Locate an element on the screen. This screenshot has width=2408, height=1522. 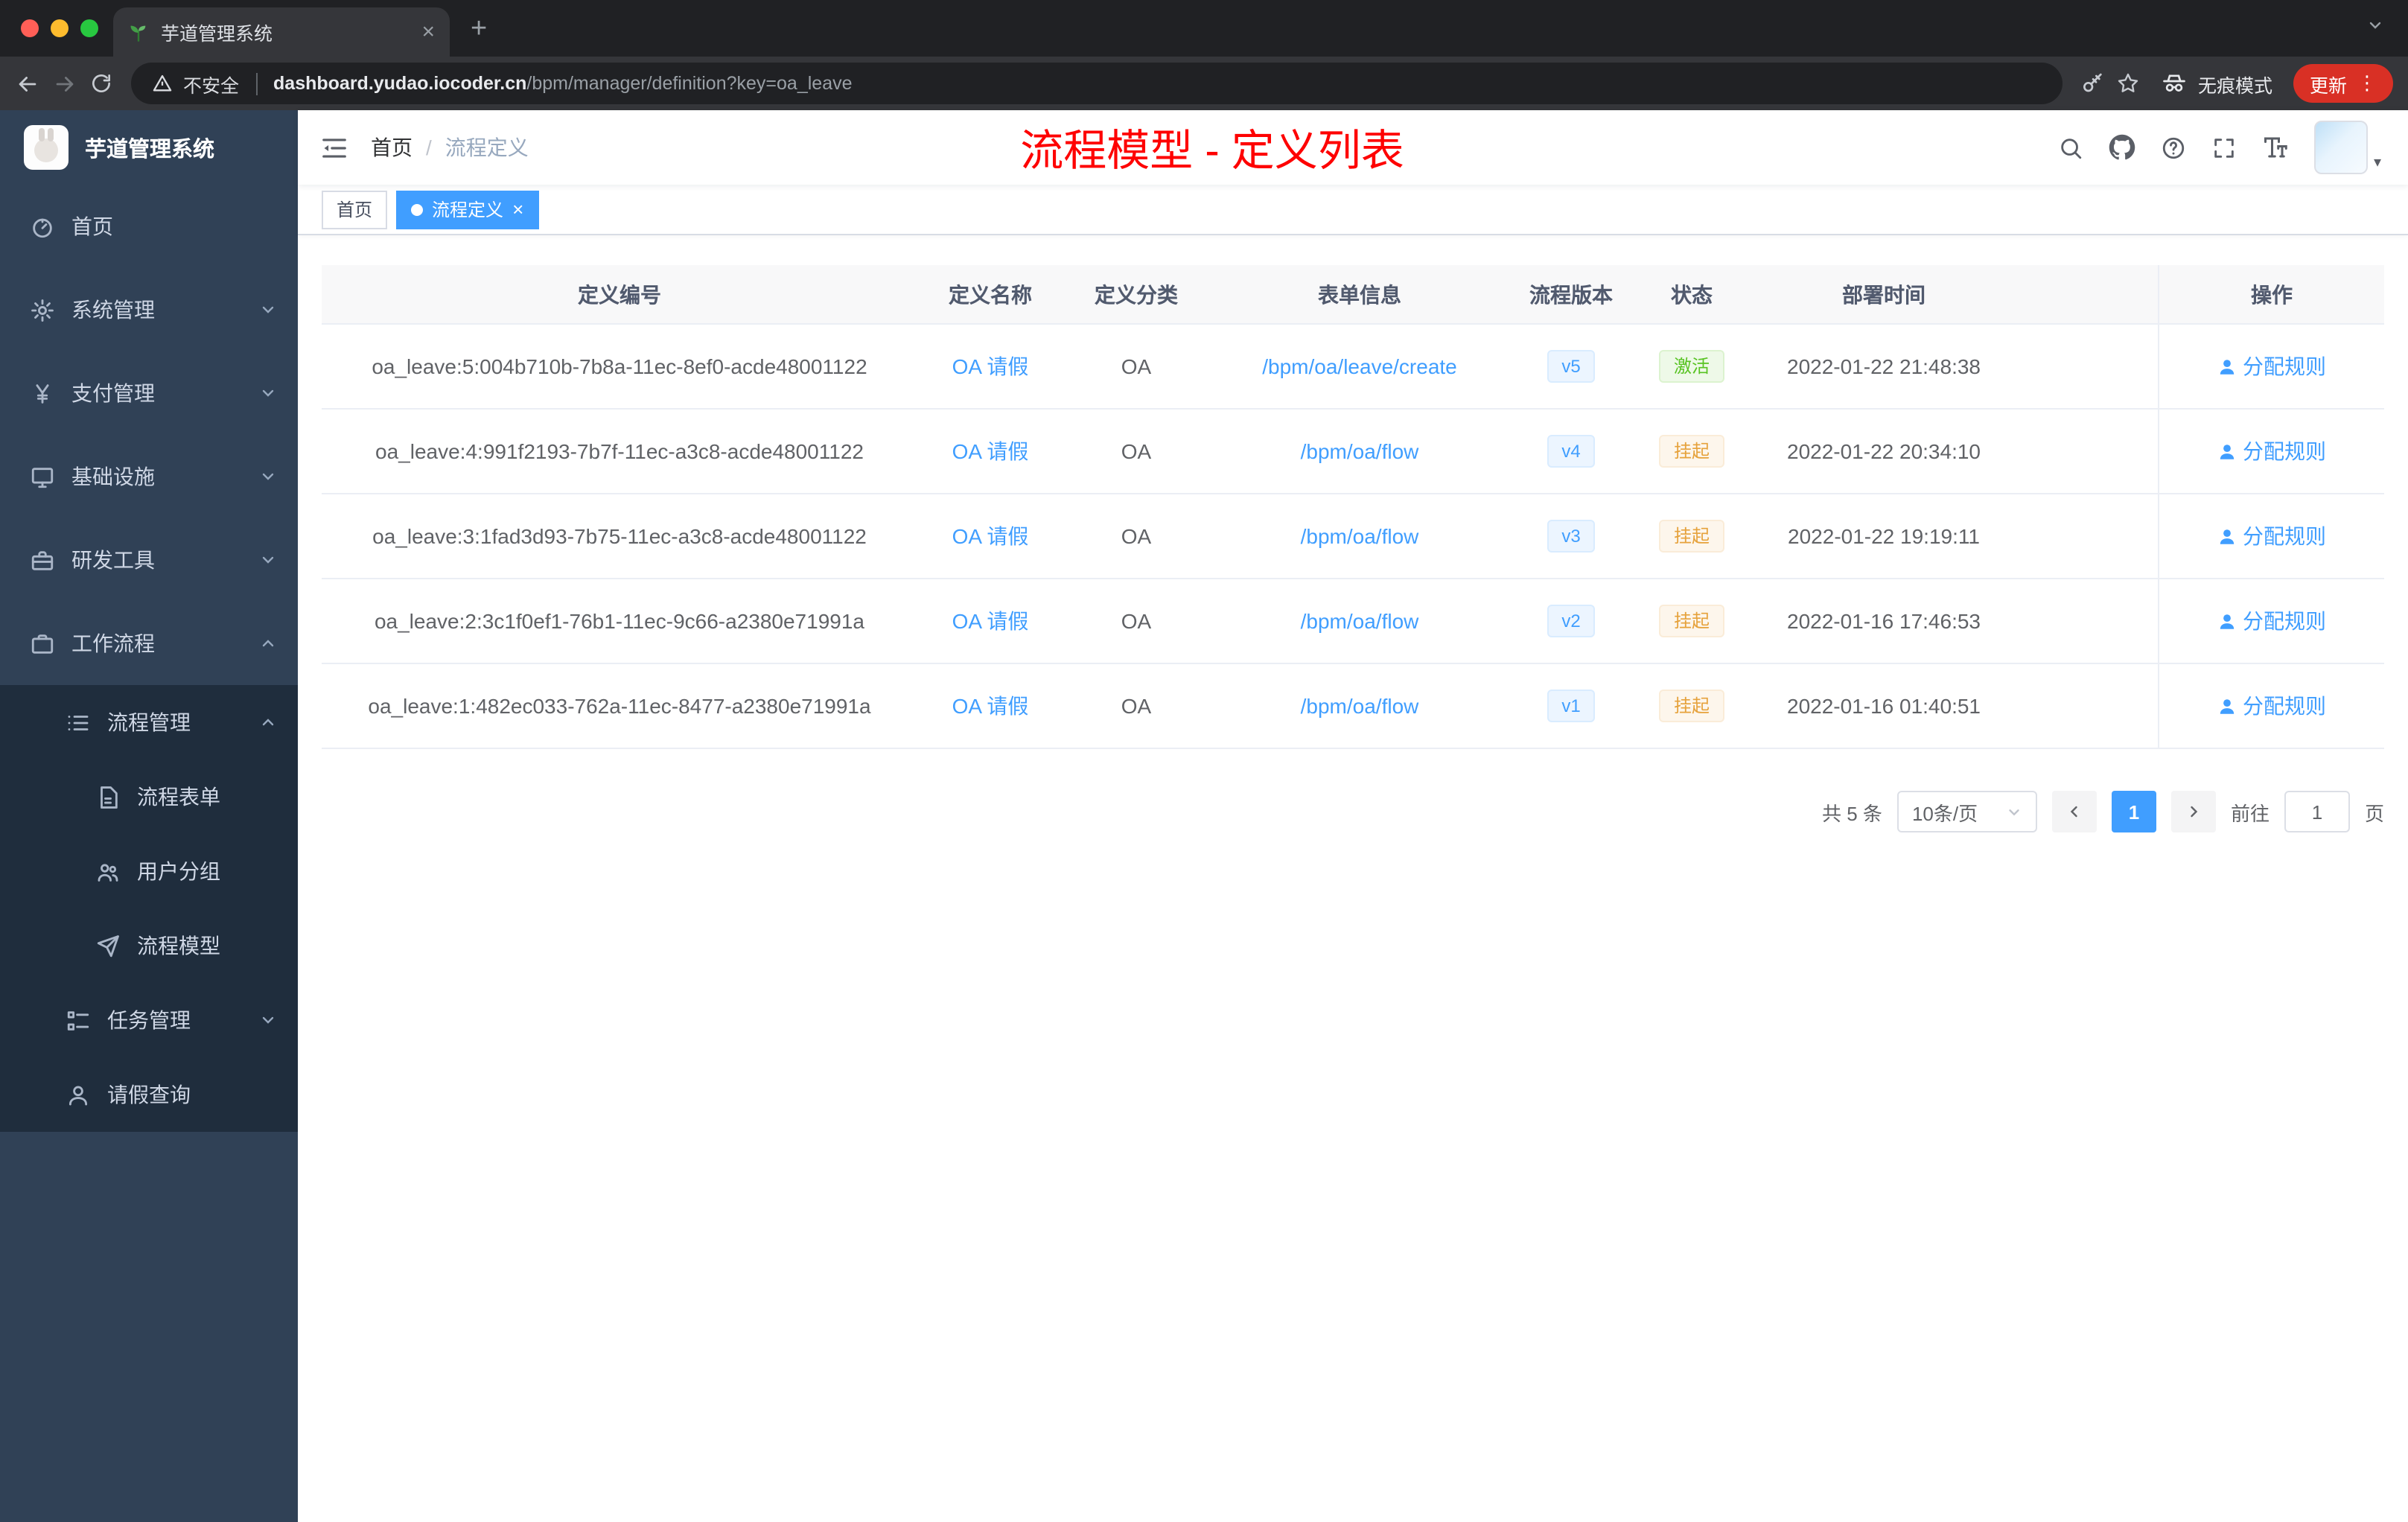
sidebar-item-9: 流程模型 is located at coordinates (149, 945).